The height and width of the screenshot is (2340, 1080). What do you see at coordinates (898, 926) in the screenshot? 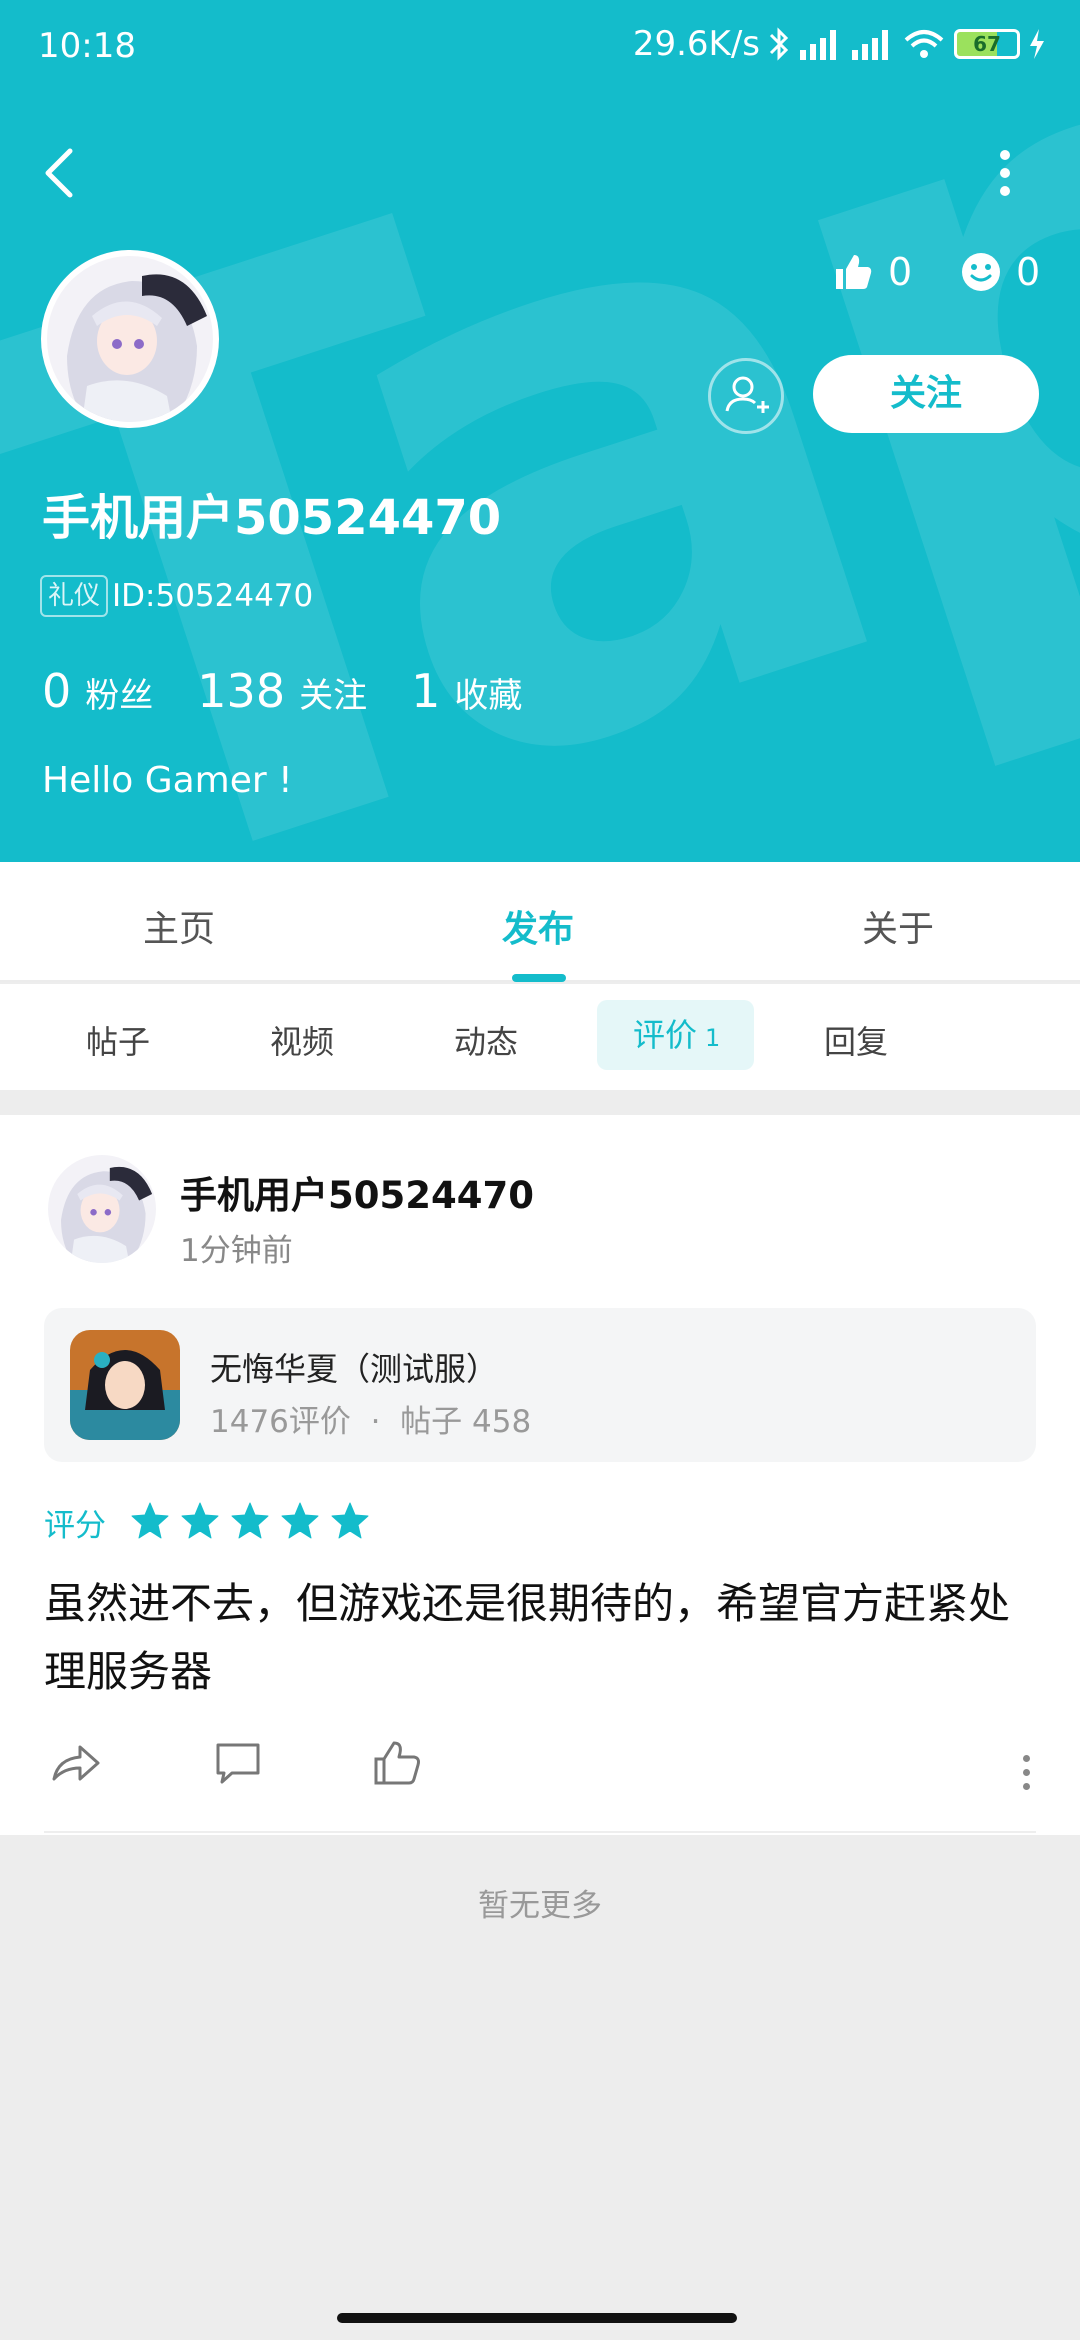
I see `tab-about: 关于` at bounding box center [898, 926].